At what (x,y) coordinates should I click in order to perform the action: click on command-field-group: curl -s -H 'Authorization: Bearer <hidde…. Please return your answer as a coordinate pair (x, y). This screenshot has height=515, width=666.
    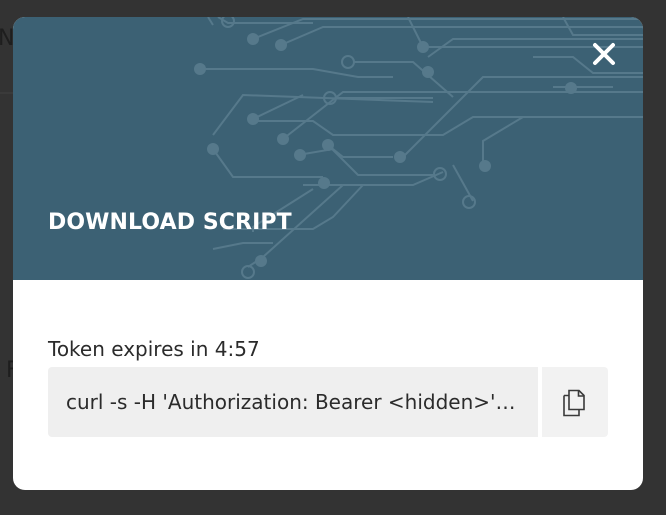
    Looking at the image, I should click on (328, 402).